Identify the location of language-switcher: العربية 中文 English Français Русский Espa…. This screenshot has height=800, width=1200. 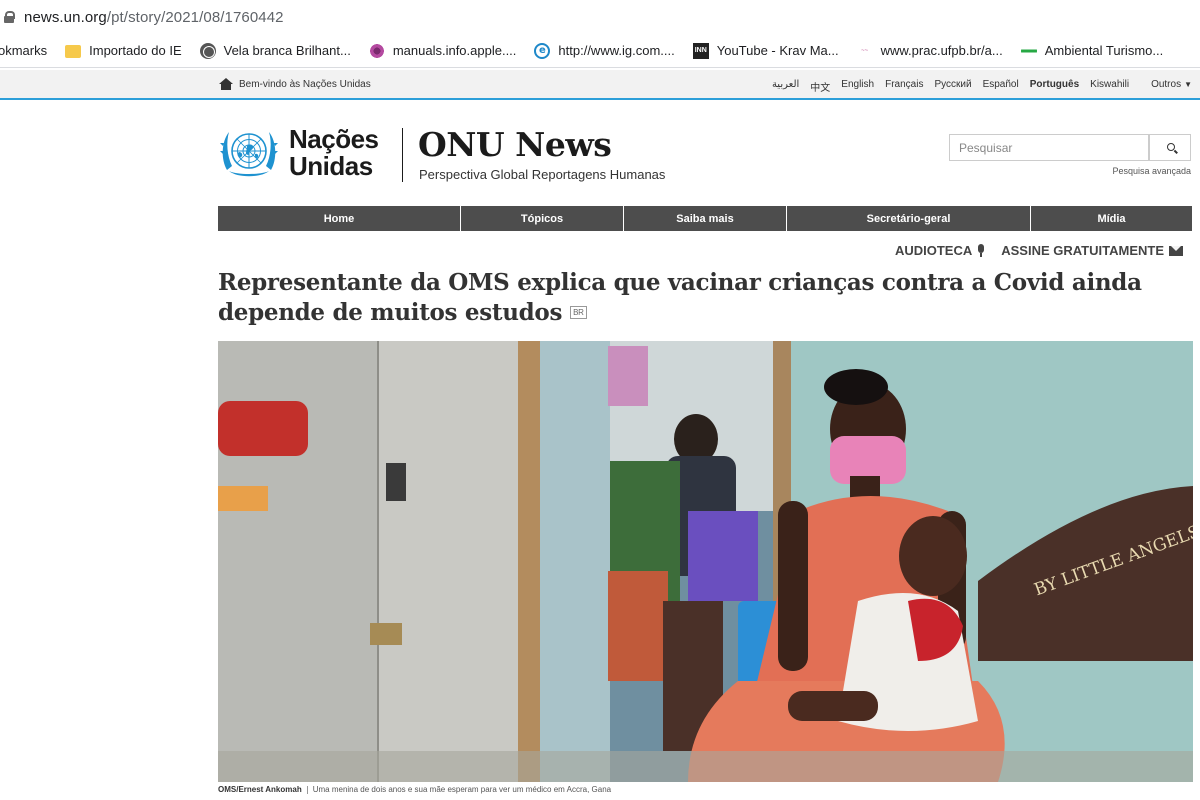
(976, 86).